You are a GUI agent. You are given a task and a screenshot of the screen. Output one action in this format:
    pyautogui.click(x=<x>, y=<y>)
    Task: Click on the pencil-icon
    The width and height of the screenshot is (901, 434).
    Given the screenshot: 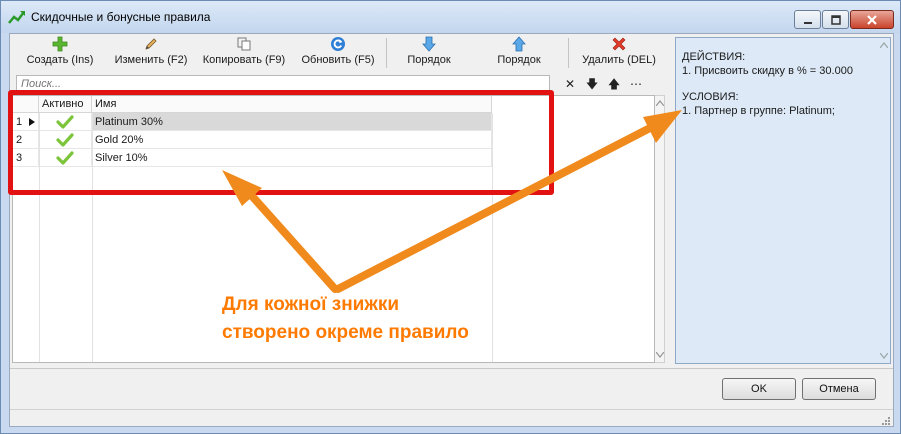 What is the action you would take?
    pyautogui.click(x=151, y=44)
    